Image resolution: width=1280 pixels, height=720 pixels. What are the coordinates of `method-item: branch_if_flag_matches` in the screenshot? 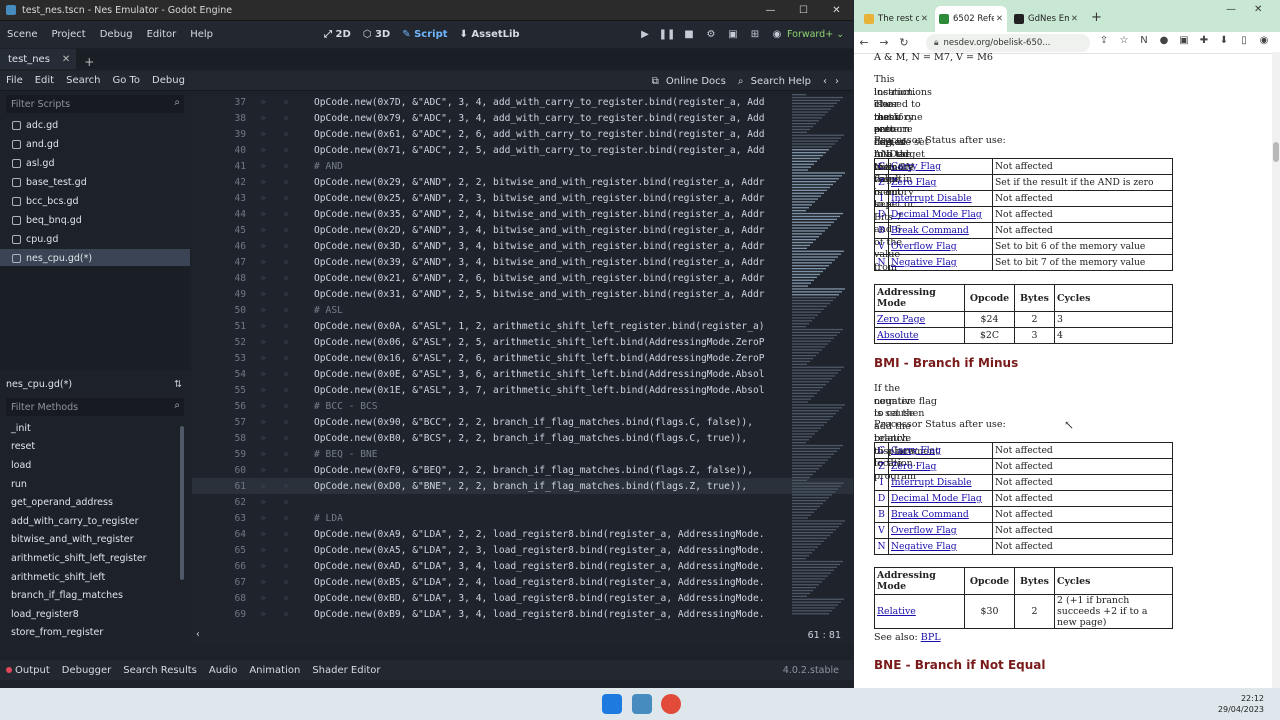 It's located at (95, 595).